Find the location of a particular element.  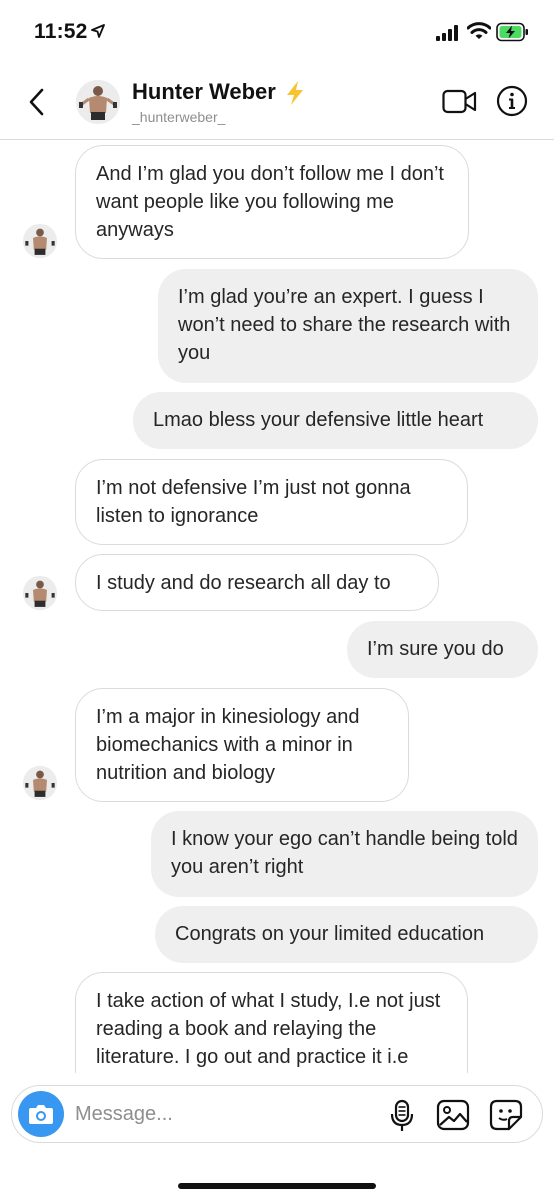

contact-avatar is located at coordinates (98, 102).